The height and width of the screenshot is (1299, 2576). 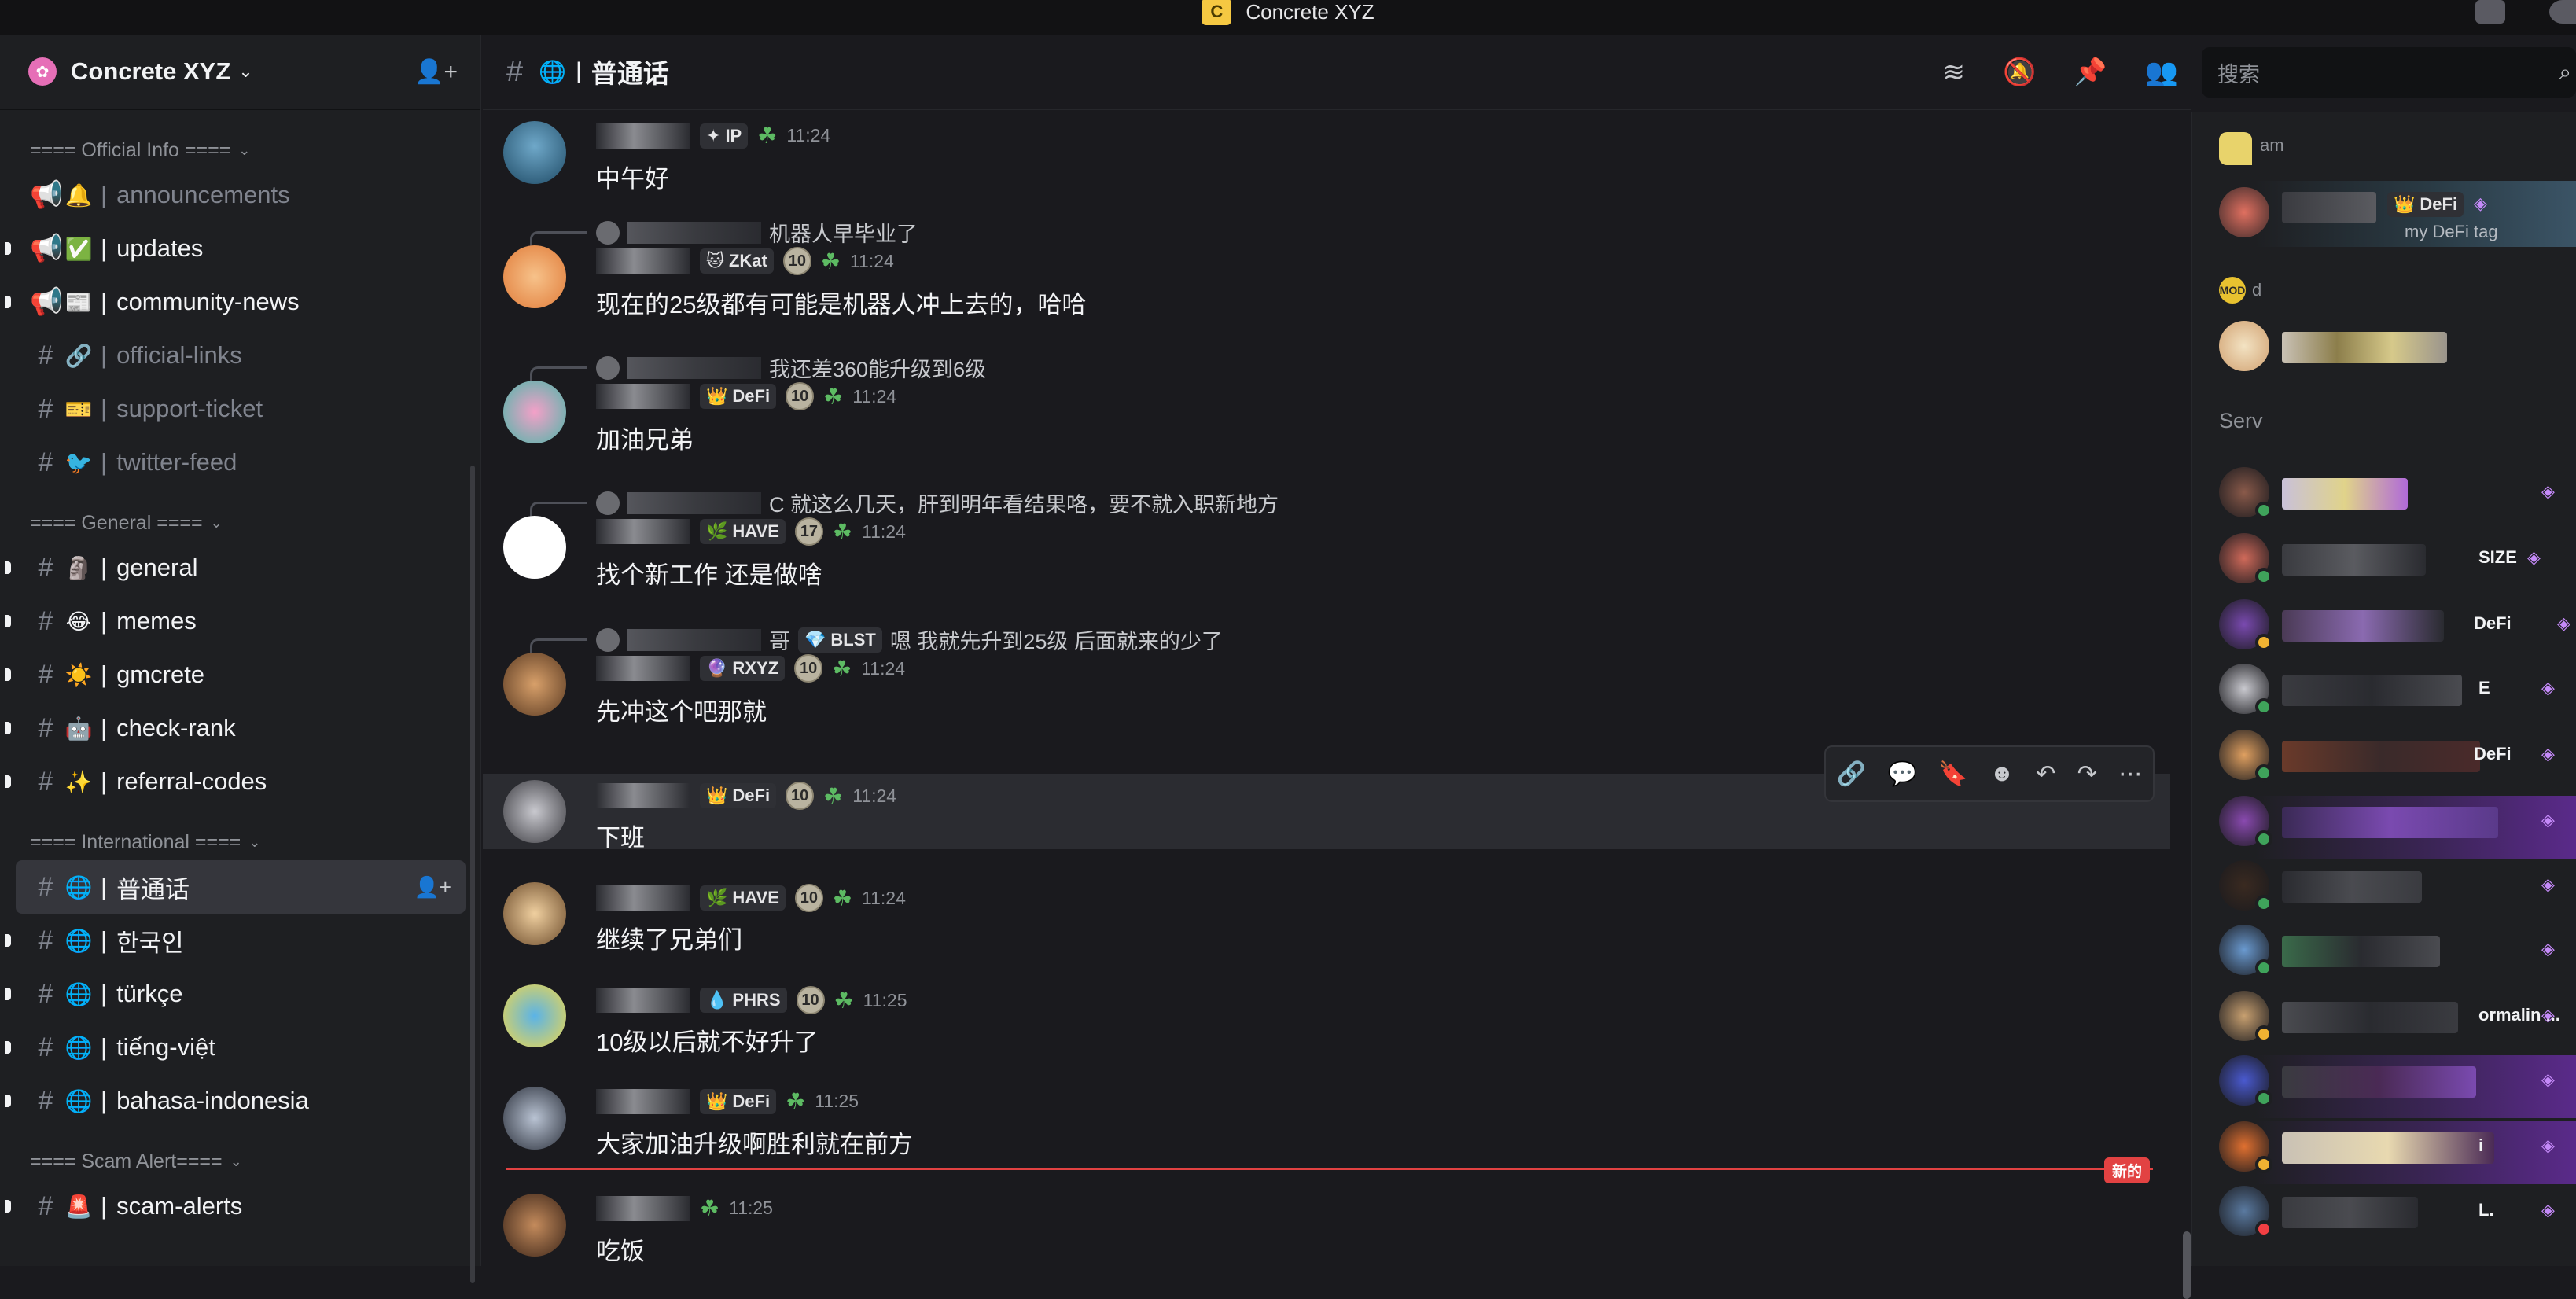 What do you see at coordinates (694, 502) in the screenshot?
I see `reply-username` at bounding box center [694, 502].